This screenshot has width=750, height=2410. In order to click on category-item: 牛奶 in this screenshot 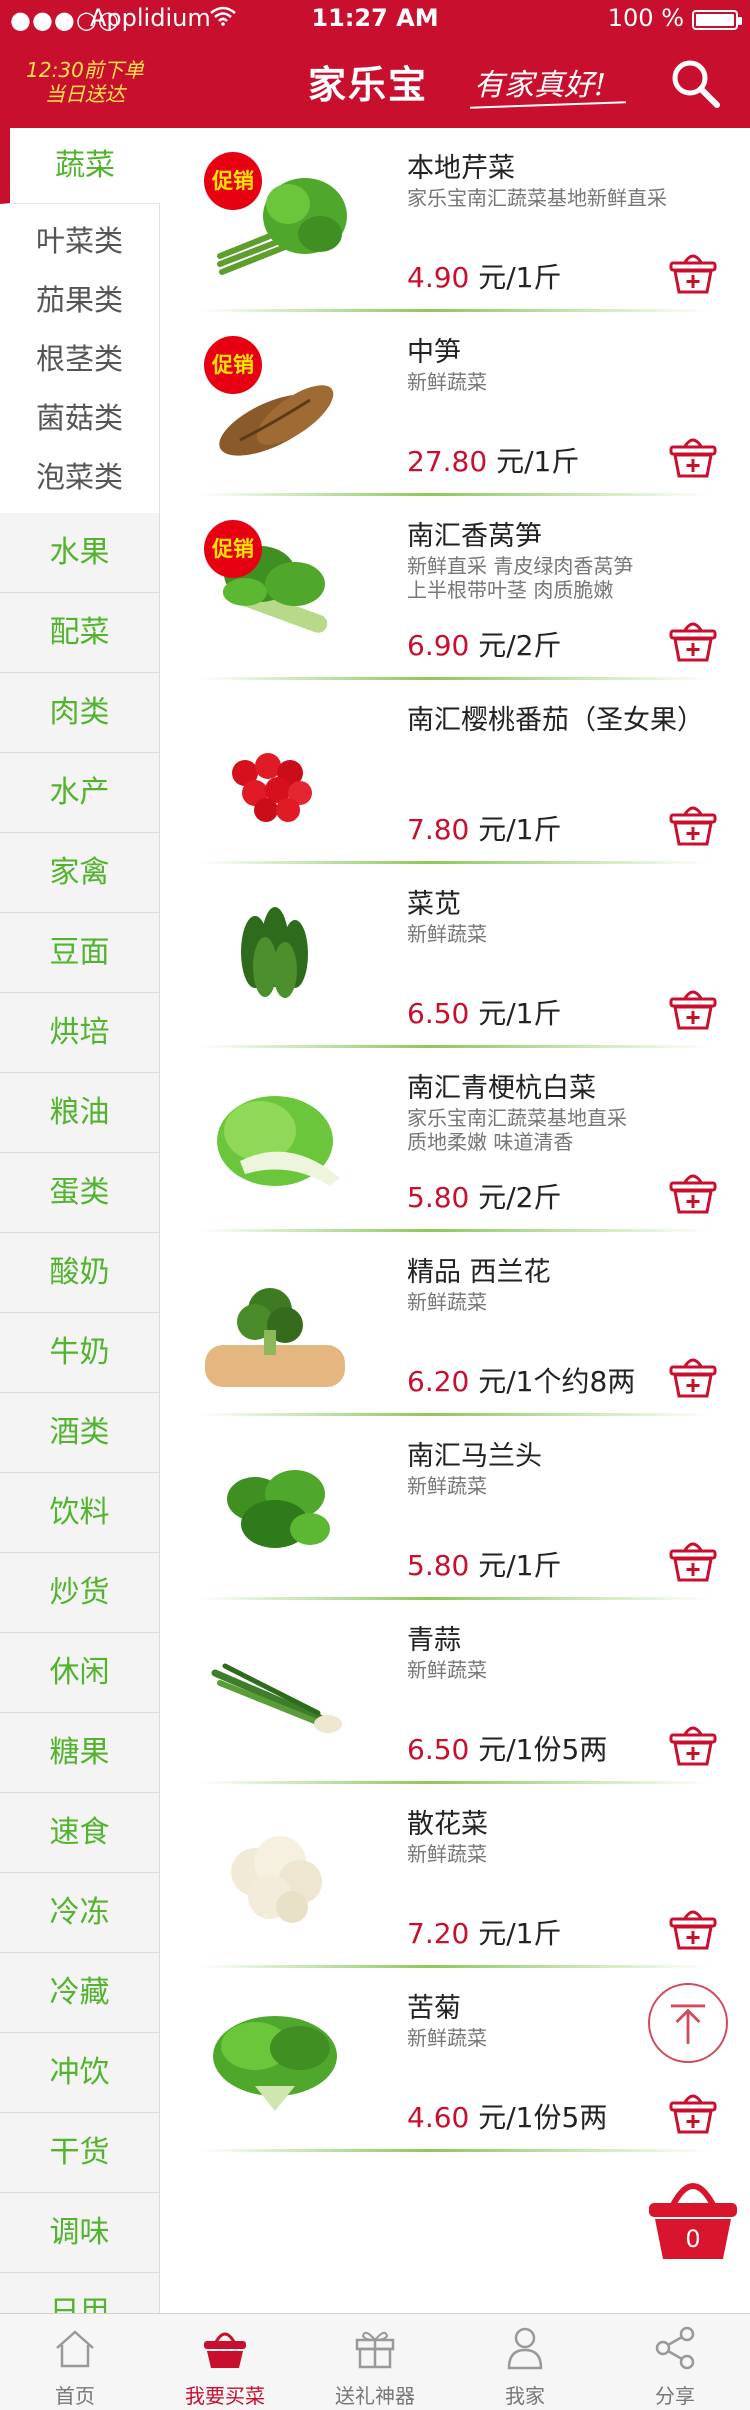, I will do `click(80, 1353)`.